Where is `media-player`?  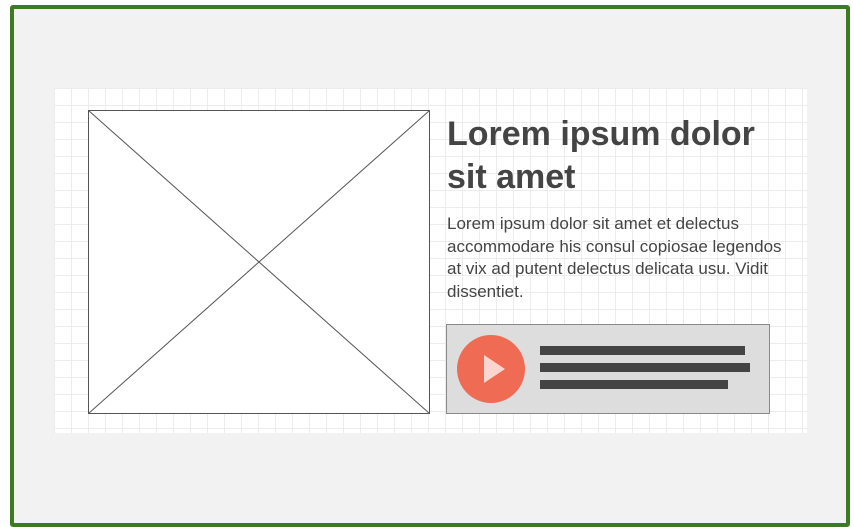 media-player is located at coordinates (608, 369).